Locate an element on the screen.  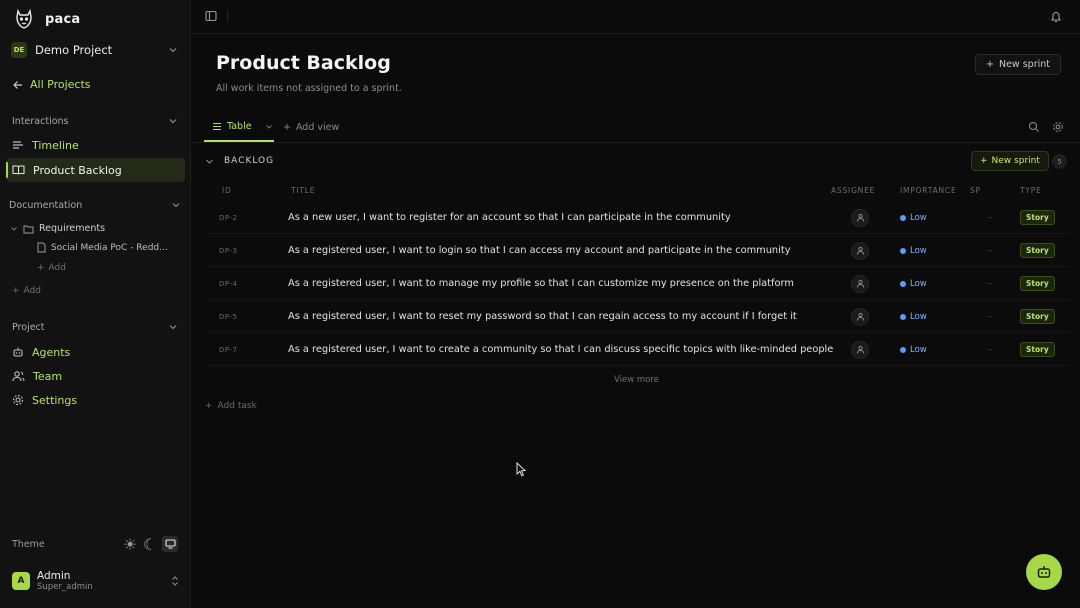
timeline-icon is located at coordinates (18, 145).